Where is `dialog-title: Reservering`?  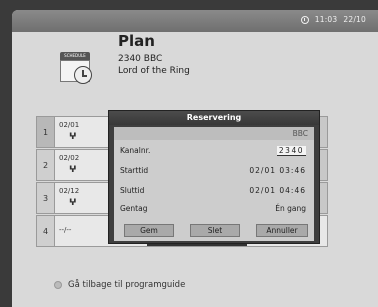 dialog-title: Reservering is located at coordinates (214, 118).